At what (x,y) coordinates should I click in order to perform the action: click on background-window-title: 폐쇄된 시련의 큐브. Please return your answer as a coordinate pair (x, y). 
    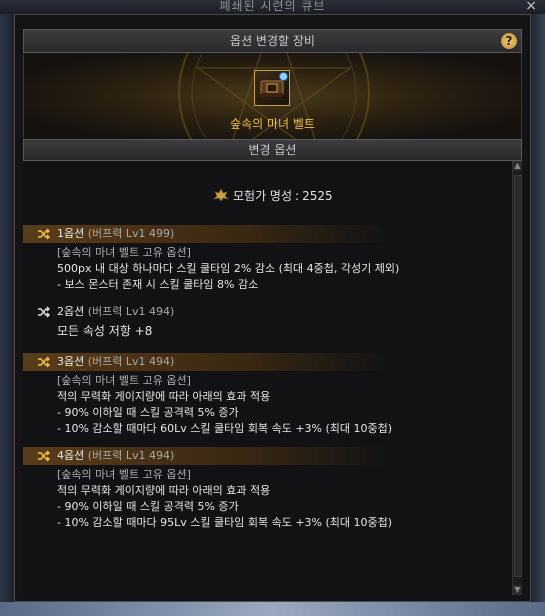
    Looking at the image, I should click on (272, 6).